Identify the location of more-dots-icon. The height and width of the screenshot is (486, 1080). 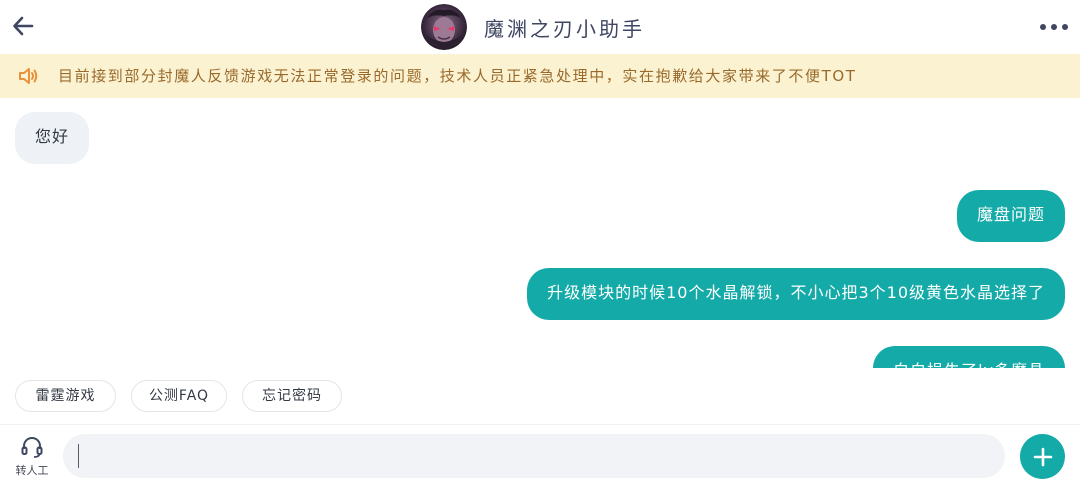
(1054, 27).